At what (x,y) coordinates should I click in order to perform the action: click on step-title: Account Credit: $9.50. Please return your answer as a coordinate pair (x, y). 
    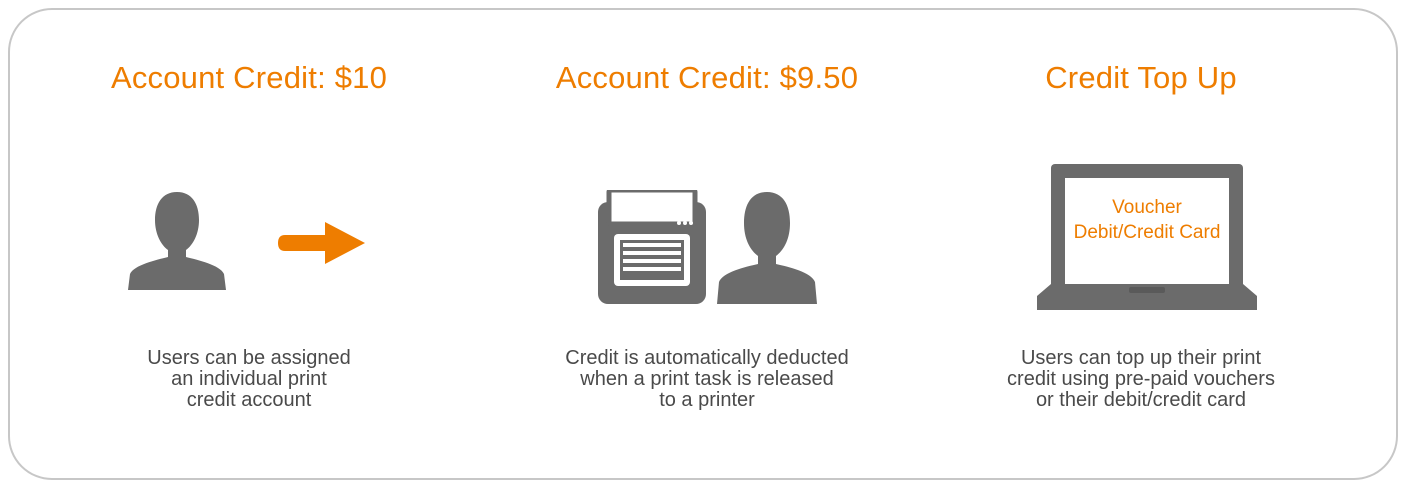
    Looking at the image, I should click on (707, 77).